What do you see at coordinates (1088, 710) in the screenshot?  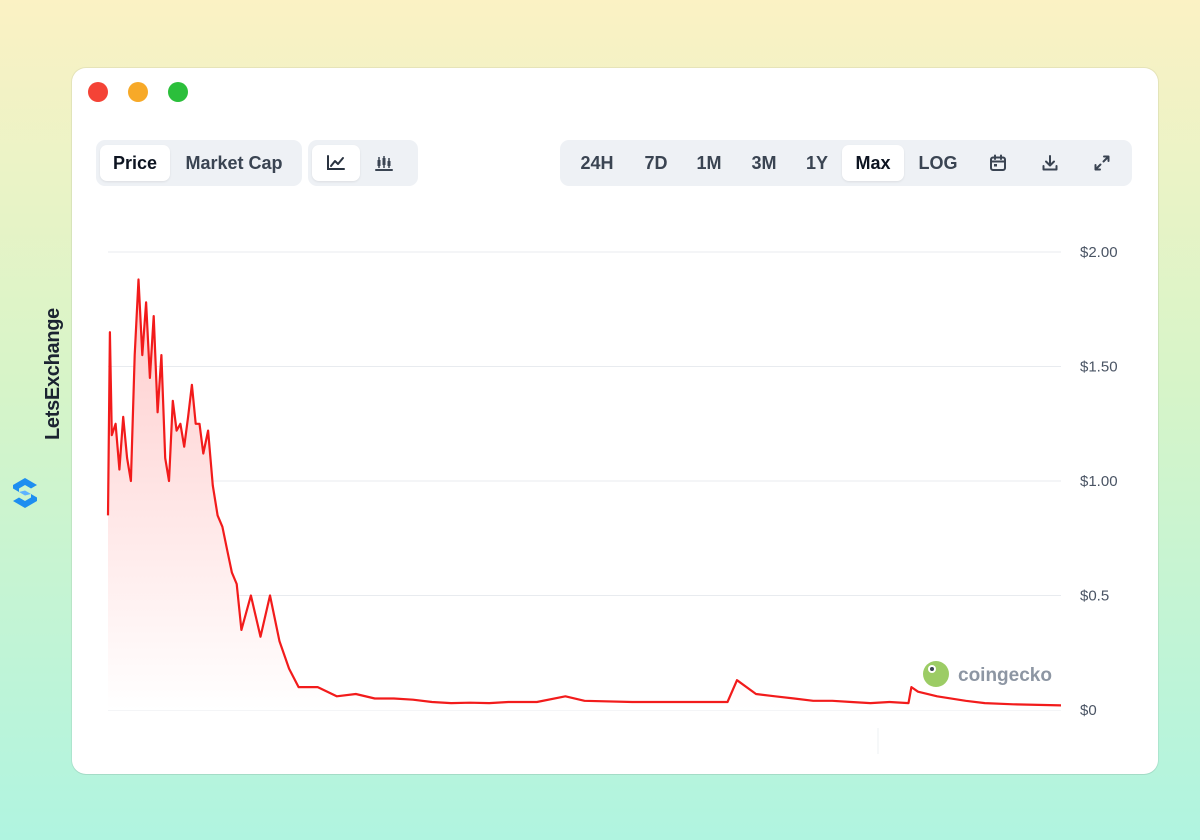 I see `y-tick-label: $0` at bounding box center [1088, 710].